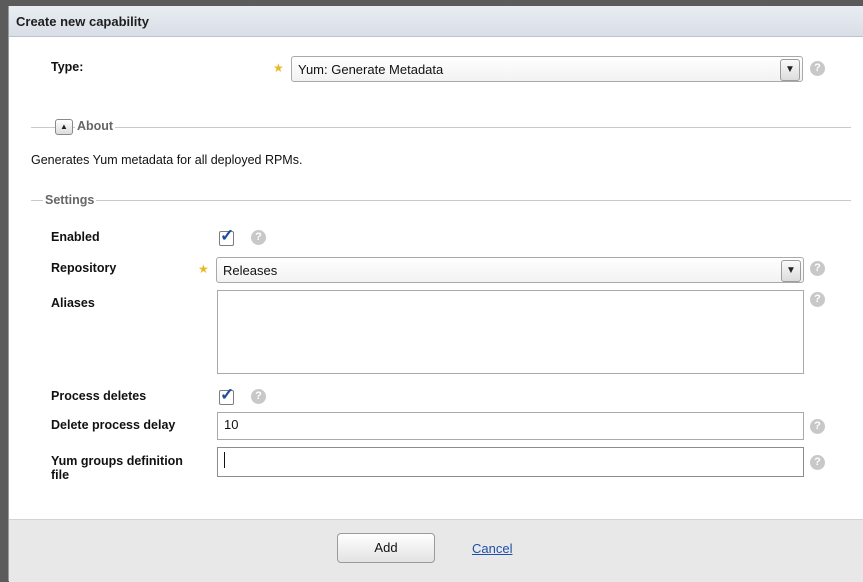 This screenshot has height=582, width=863. I want to click on delete-process-delay-label: Delete process delay, so click(113, 425).